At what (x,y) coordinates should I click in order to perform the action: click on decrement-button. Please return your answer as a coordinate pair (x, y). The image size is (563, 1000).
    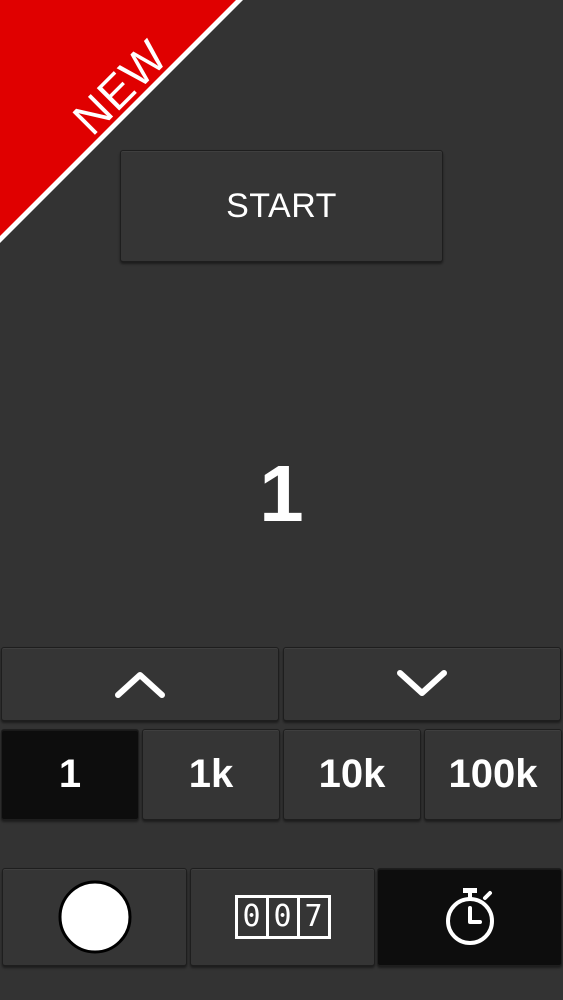
    Looking at the image, I should click on (422, 684).